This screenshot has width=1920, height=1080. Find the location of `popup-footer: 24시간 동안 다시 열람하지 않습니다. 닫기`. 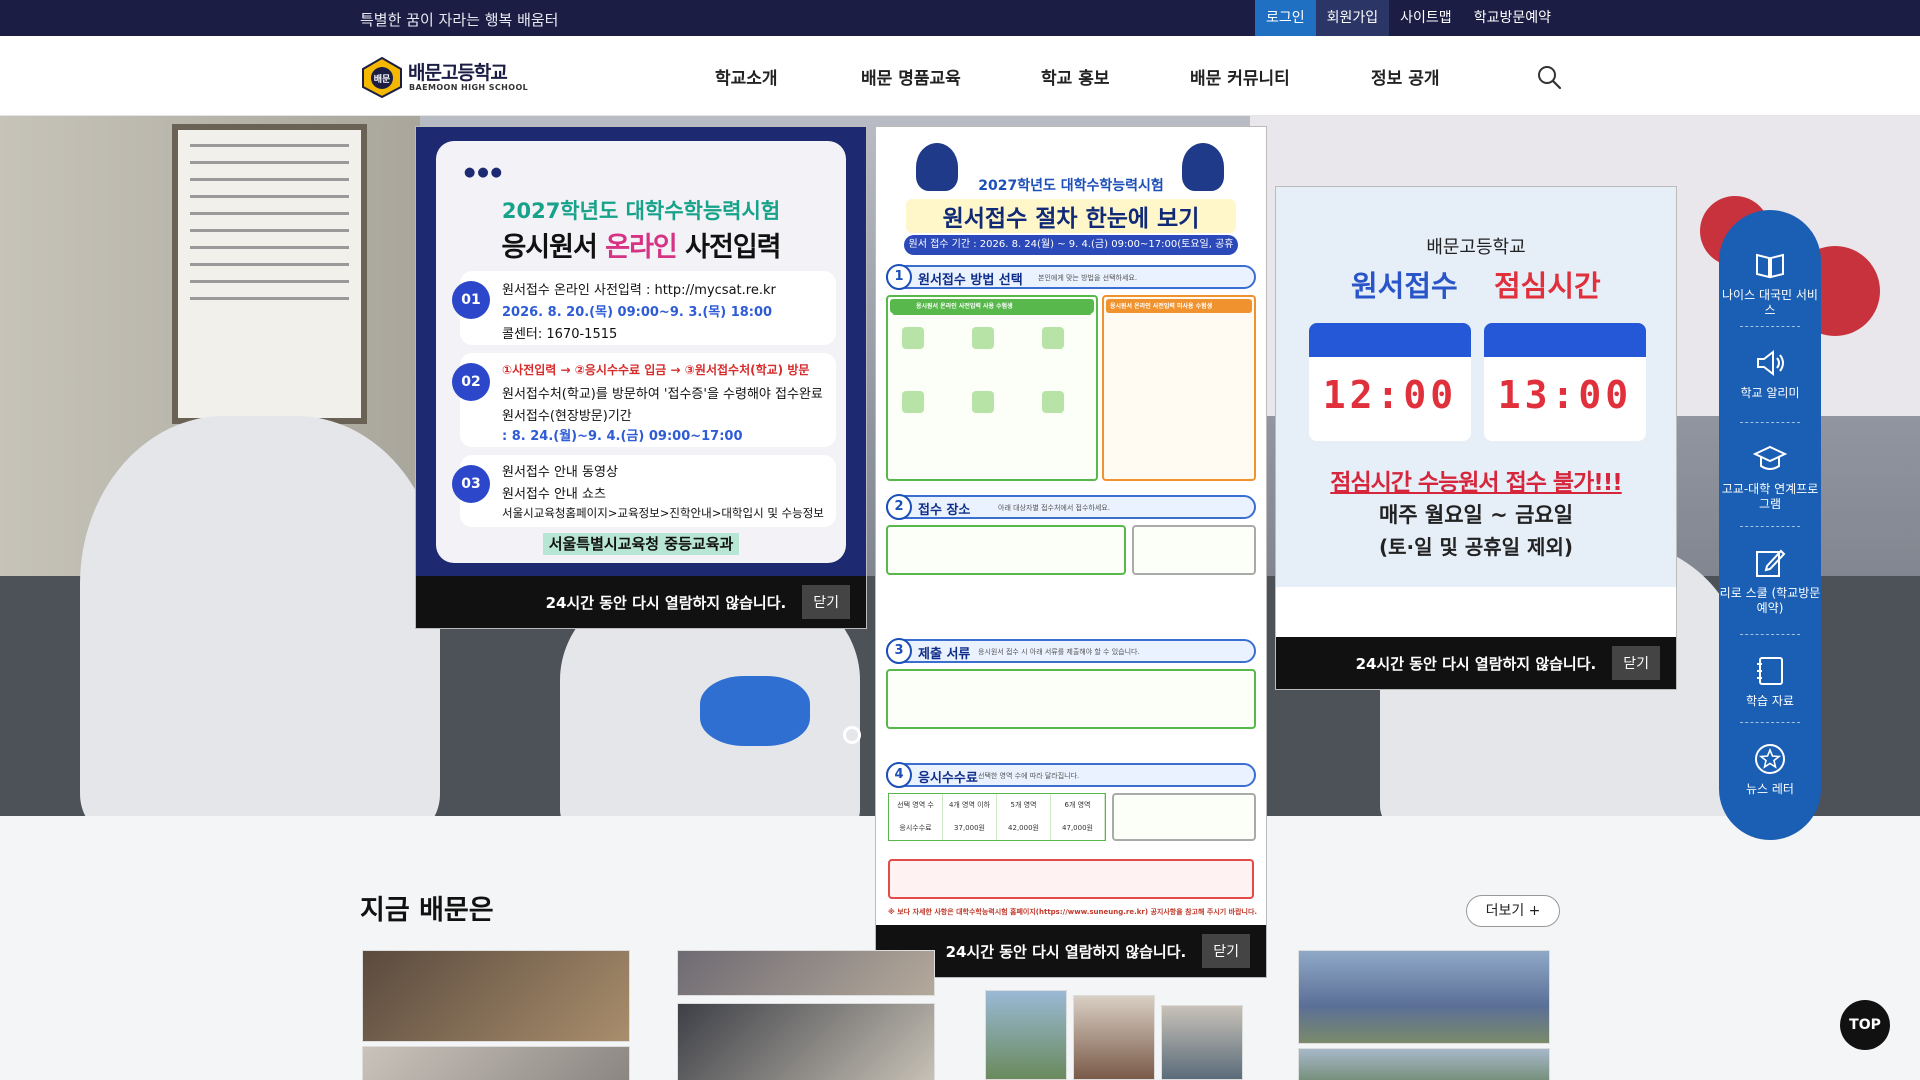

popup-footer: 24시간 동안 다시 열람하지 않습니다. 닫기 is located at coordinates (641, 602).